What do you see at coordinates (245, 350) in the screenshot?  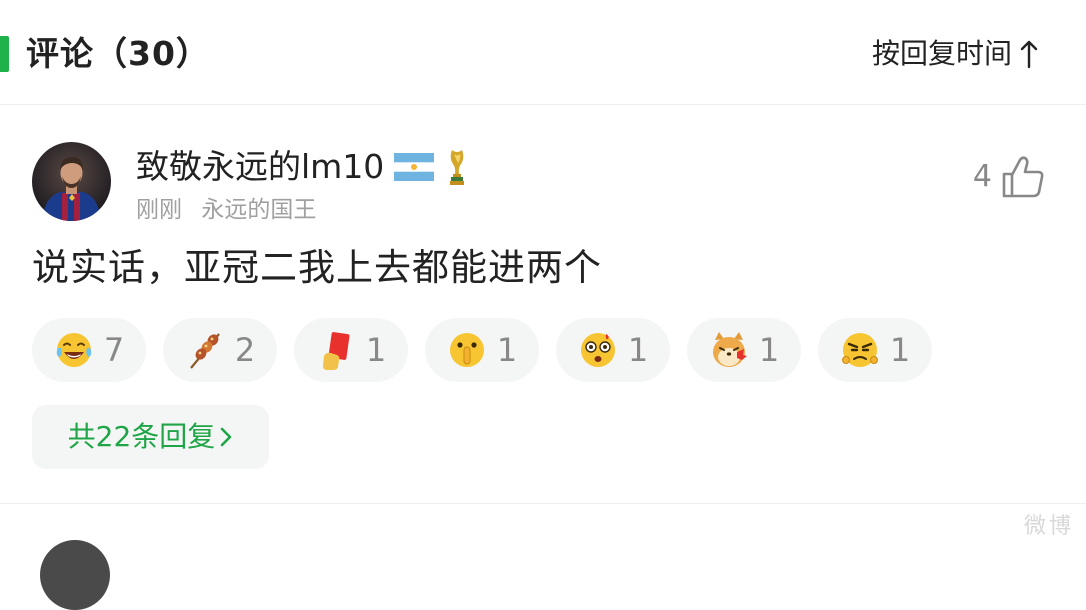 I see `reaction-count: 2` at bounding box center [245, 350].